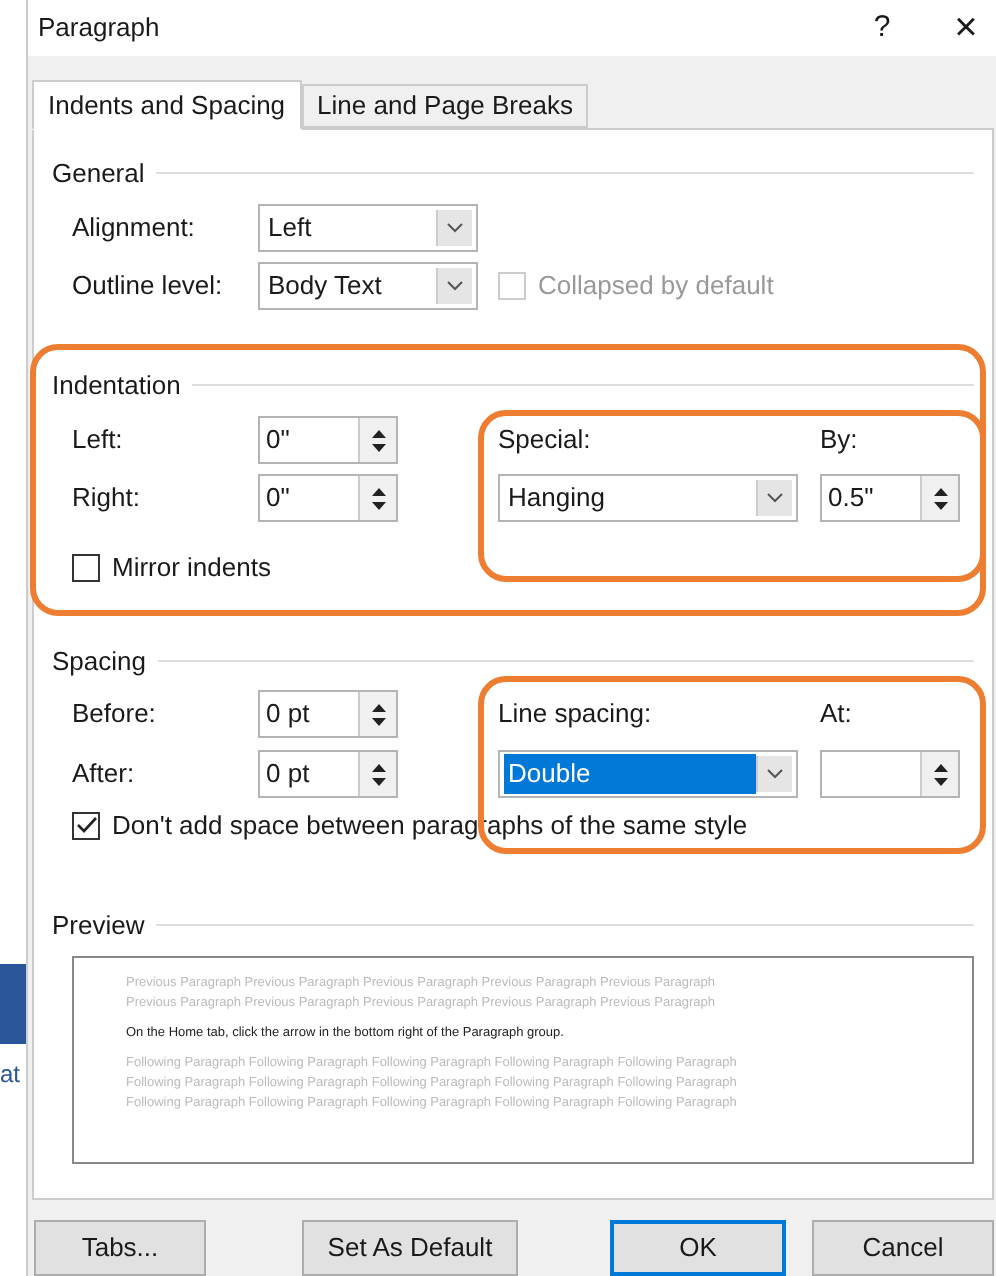 The width and height of the screenshot is (996, 1276). I want to click on section-title: Spacing, so click(99, 661).